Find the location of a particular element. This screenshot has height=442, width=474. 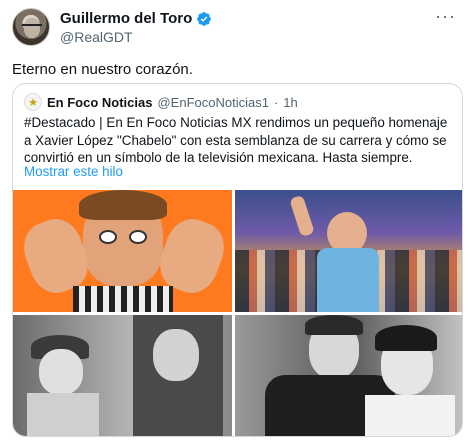

quoted-tweet-header: ★ En Foco Noticias @EnFocoNoticias1 · 1h is located at coordinates (161, 102).